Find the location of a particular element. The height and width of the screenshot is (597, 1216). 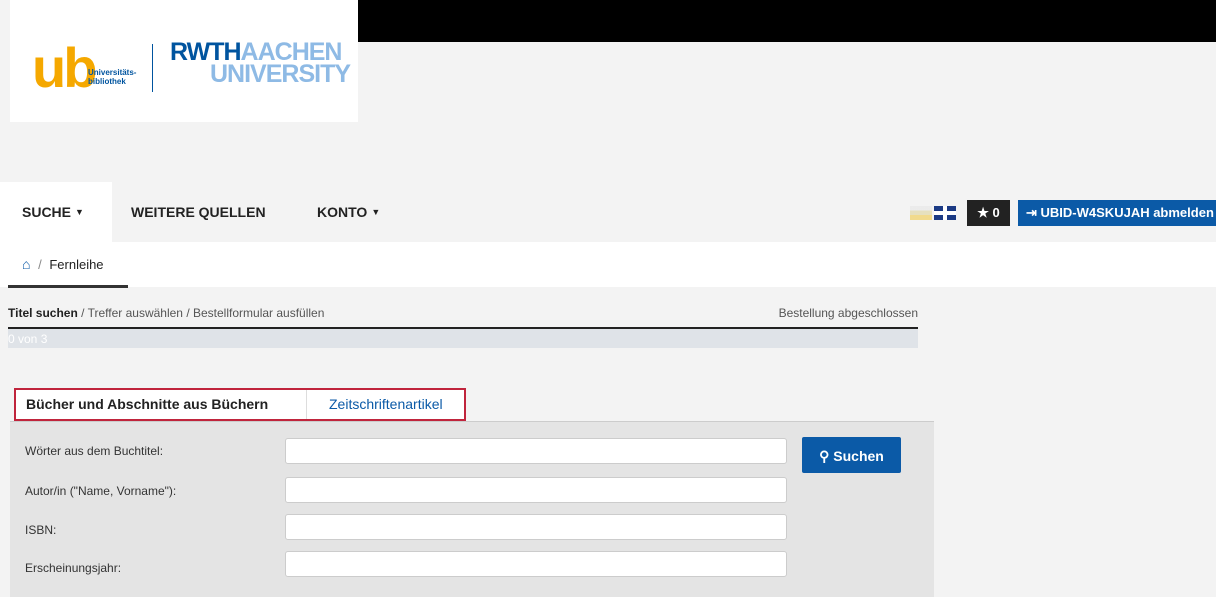

year-label: Erscheinungsjahr: is located at coordinates (73, 568).